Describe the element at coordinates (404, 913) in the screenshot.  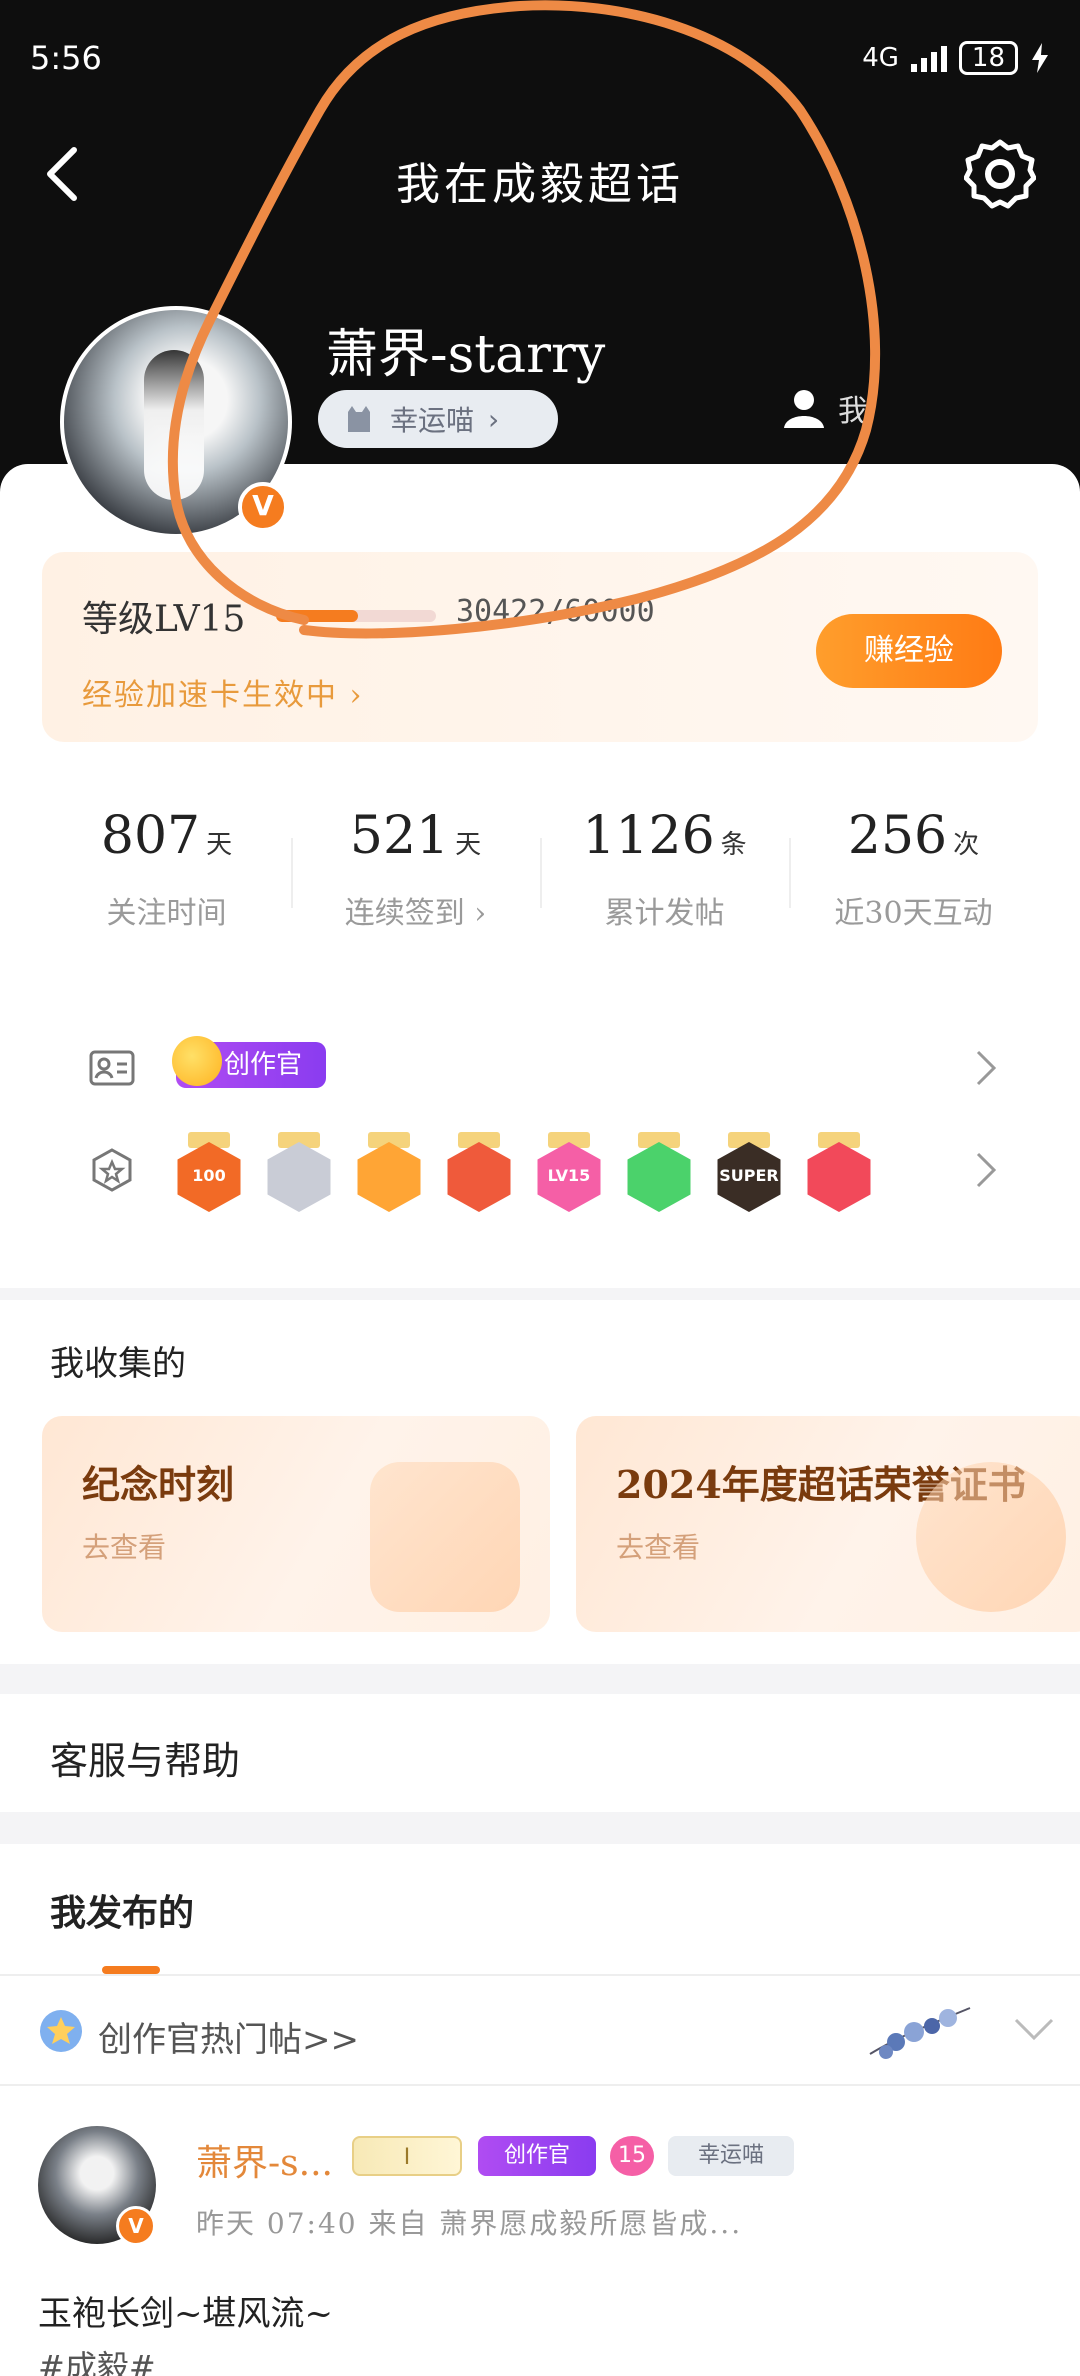
I see `stat-label-text: 连续签到` at that location.